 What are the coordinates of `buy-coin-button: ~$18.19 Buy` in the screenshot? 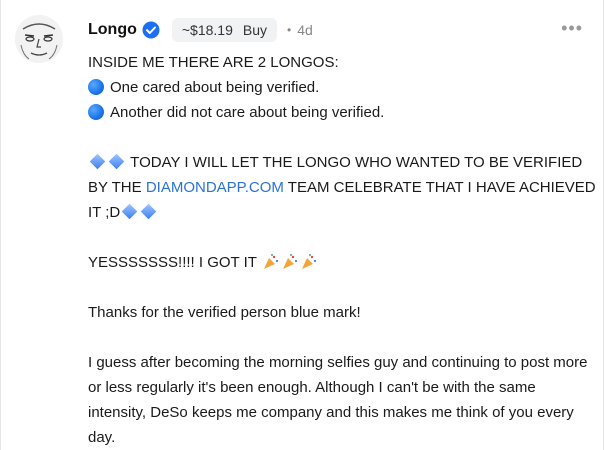 It's located at (224, 30).